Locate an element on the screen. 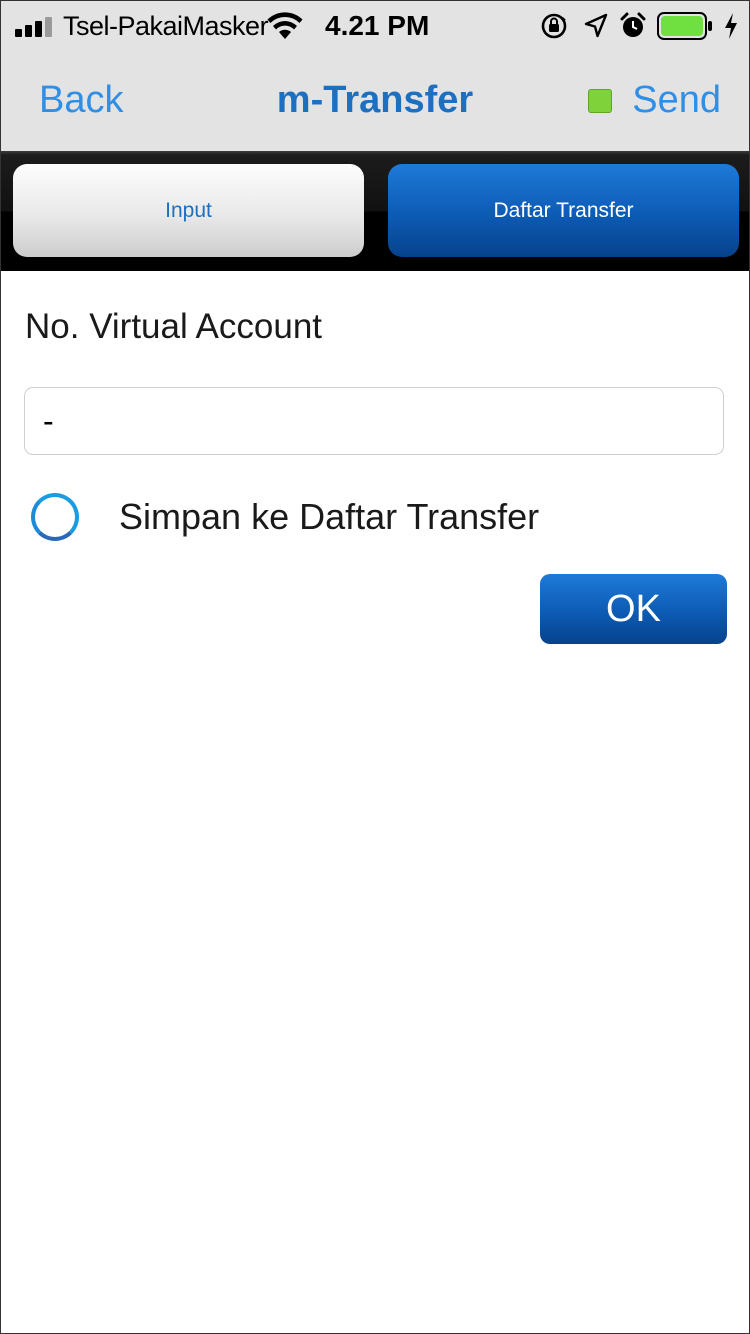  carrier-name: Tsel-PakaiMasker is located at coordinates (166, 26).